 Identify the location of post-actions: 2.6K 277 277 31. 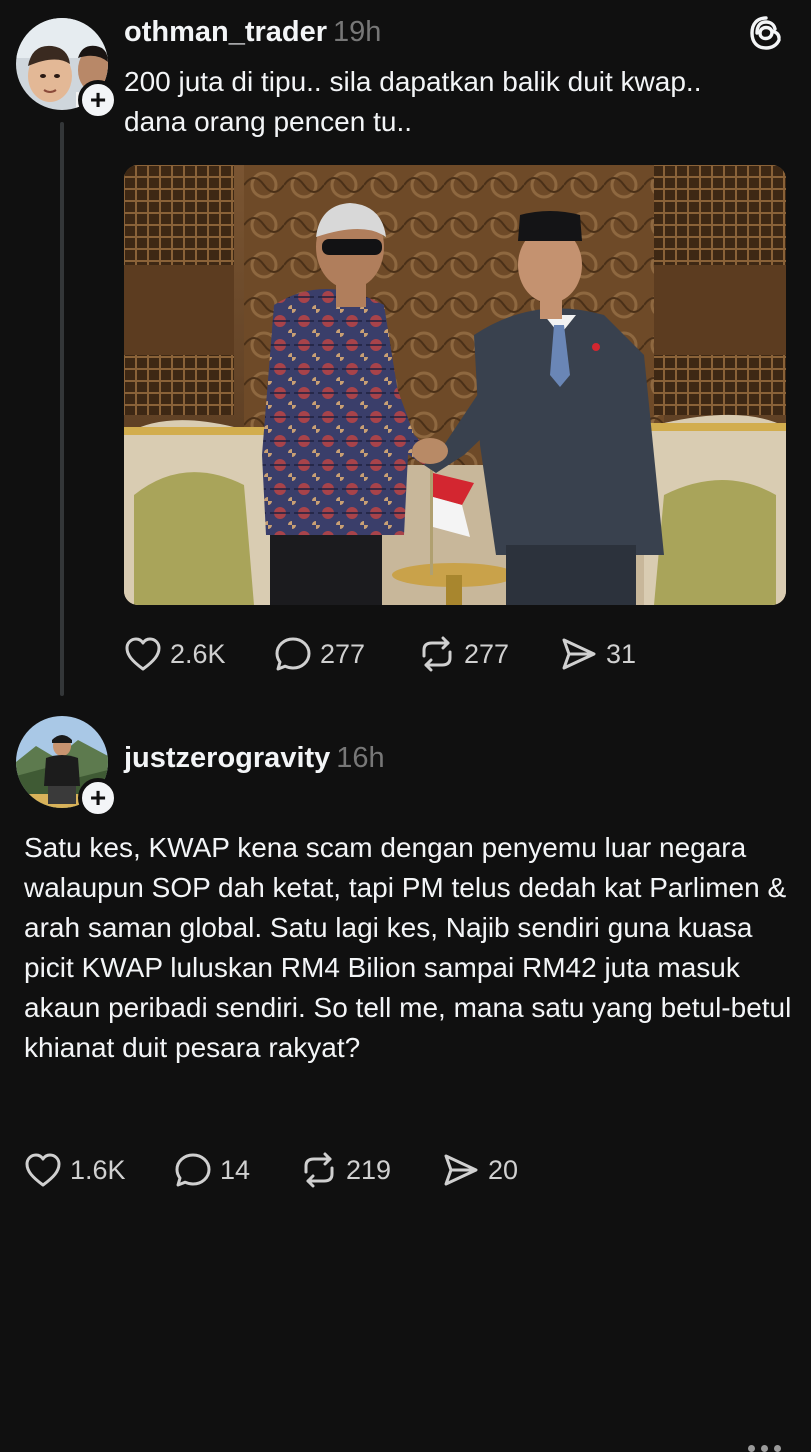
(392, 654).